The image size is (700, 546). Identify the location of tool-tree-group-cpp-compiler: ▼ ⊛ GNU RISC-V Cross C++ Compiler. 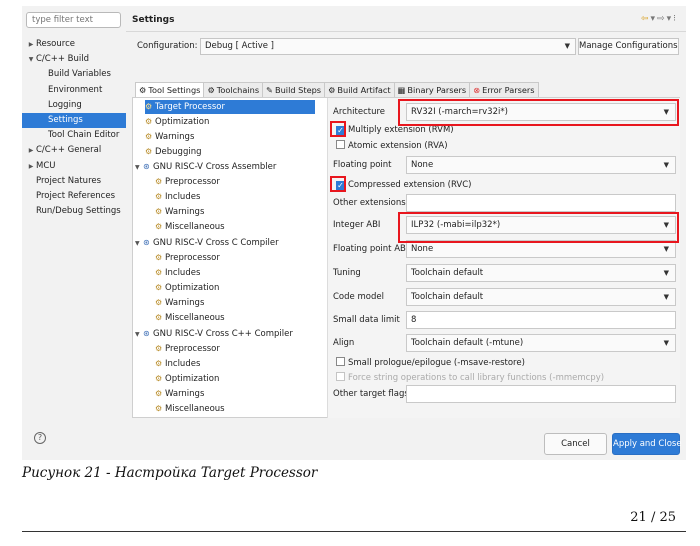
(214, 334).